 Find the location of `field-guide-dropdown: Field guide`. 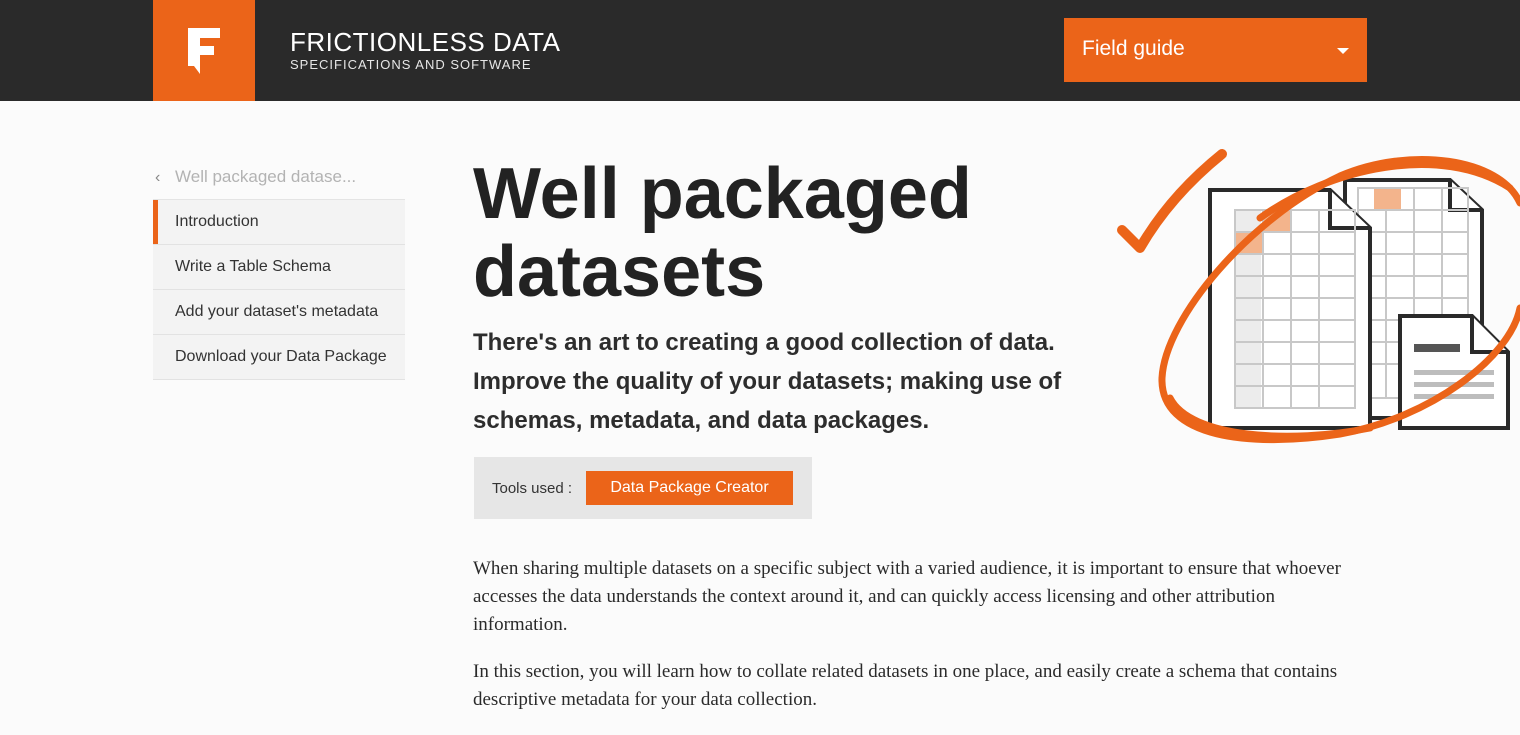

field-guide-dropdown: Field guide is located at coordinates (1215, 50).